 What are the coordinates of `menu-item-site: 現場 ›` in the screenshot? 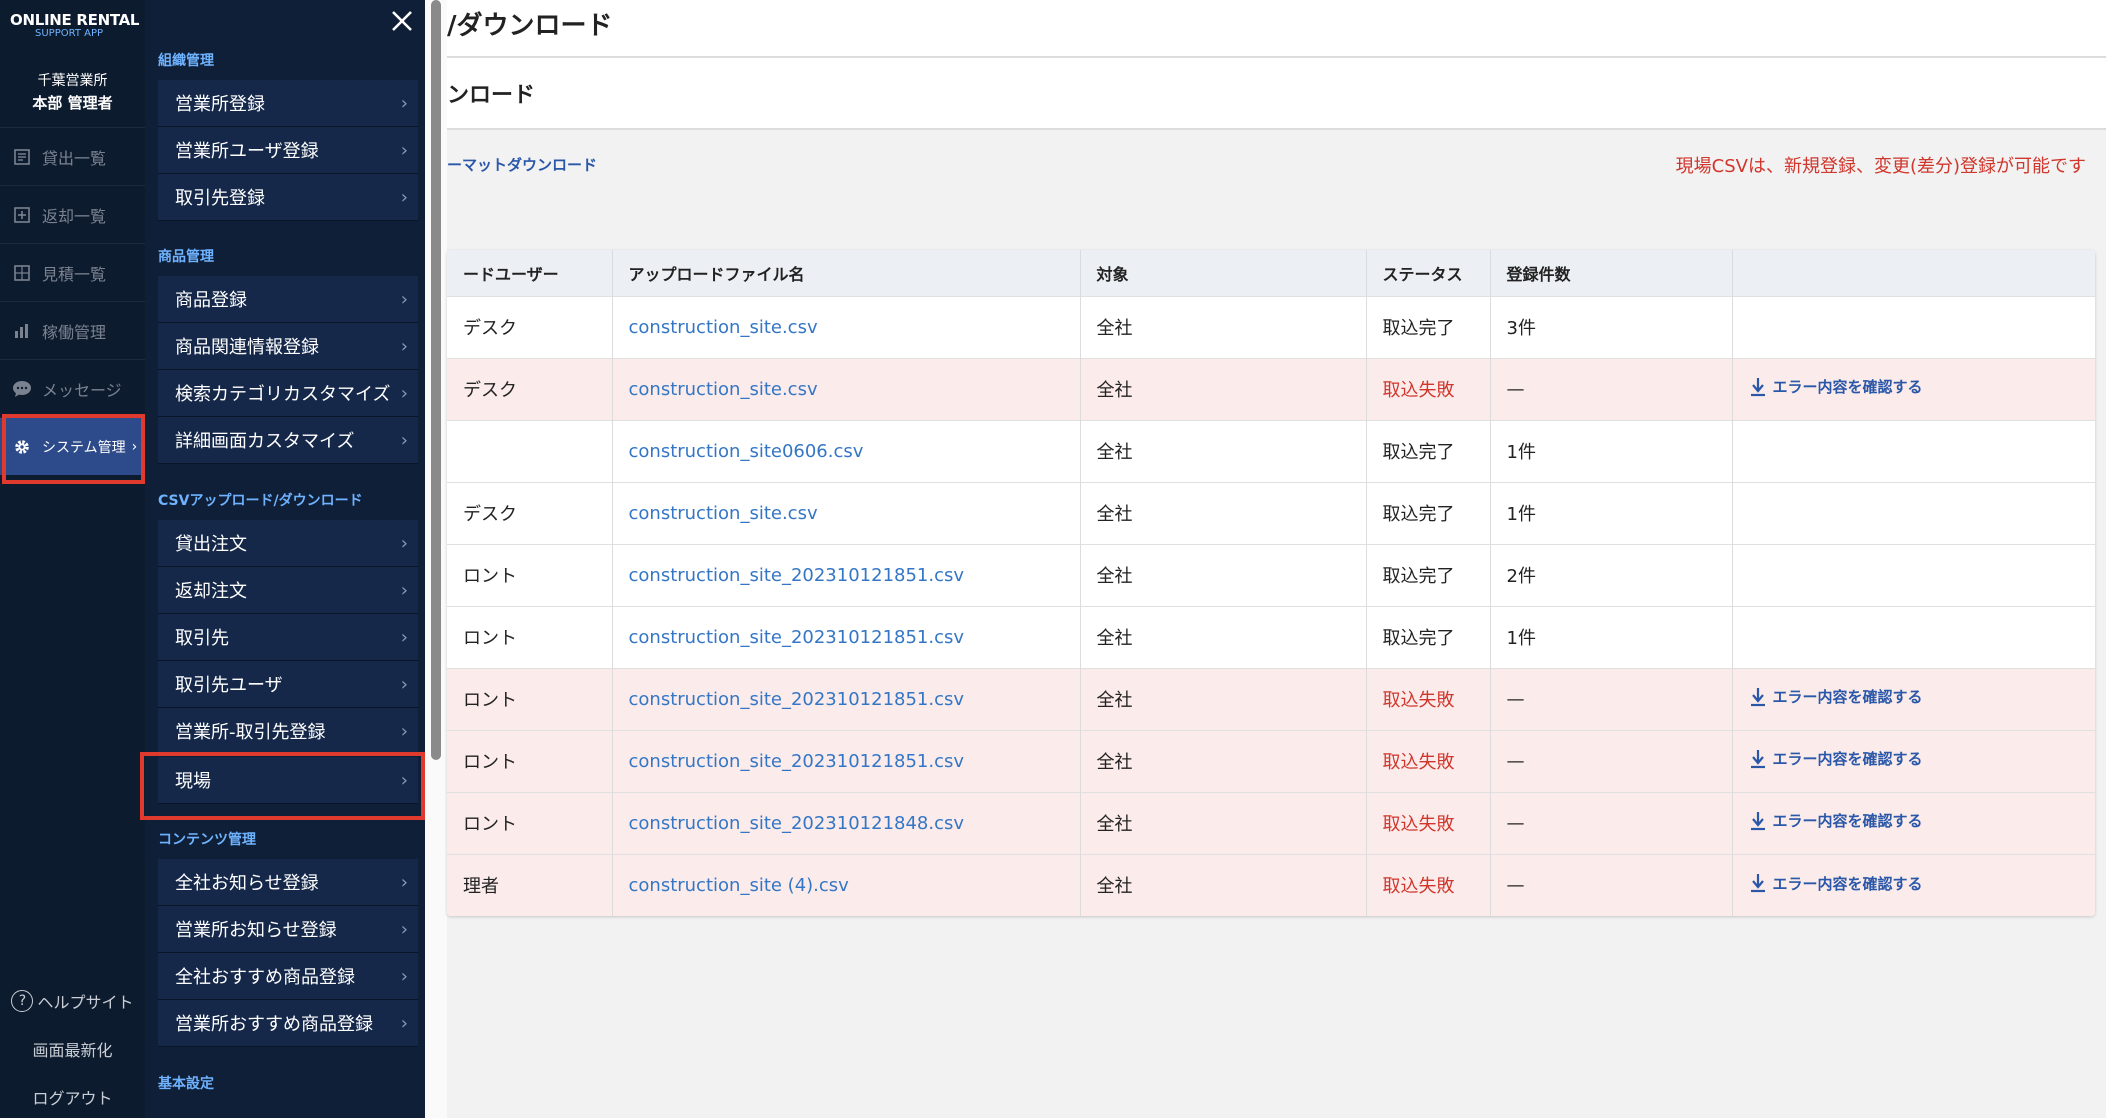 It's located at (288, 780).